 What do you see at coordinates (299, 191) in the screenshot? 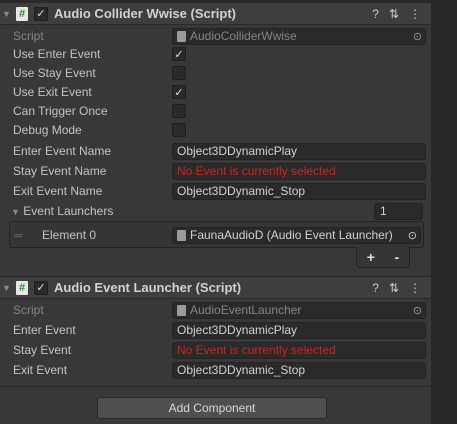
I see `exit-event-name-field: Object3DDynamic_Stop` at bounding box center [299, 191].